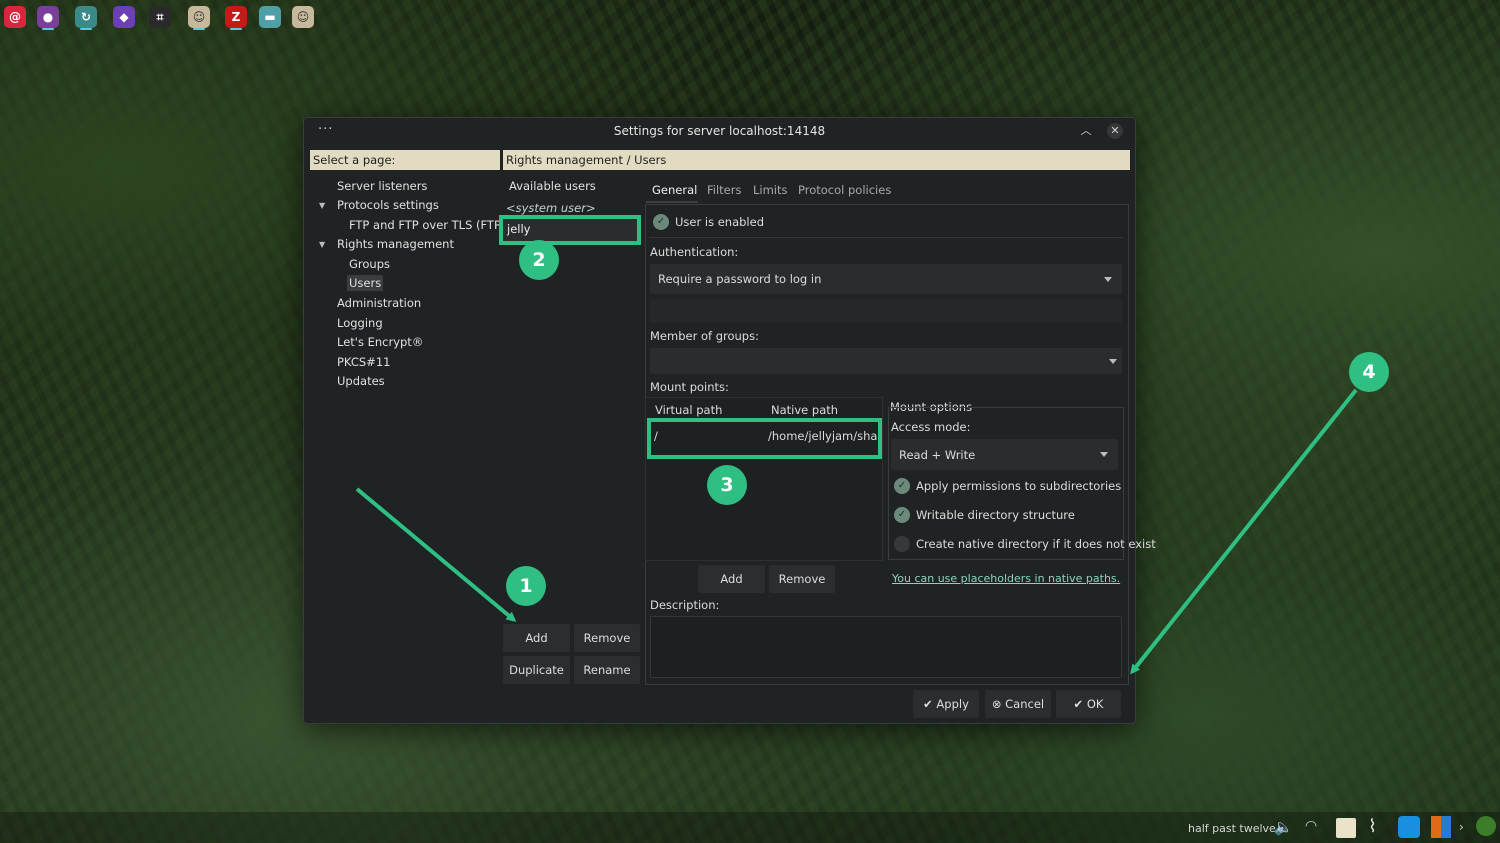 Image resolution: width=1500 pixels, height=843 pixels. I want to click on obsidian-icon: ◆, so click(124, 17).